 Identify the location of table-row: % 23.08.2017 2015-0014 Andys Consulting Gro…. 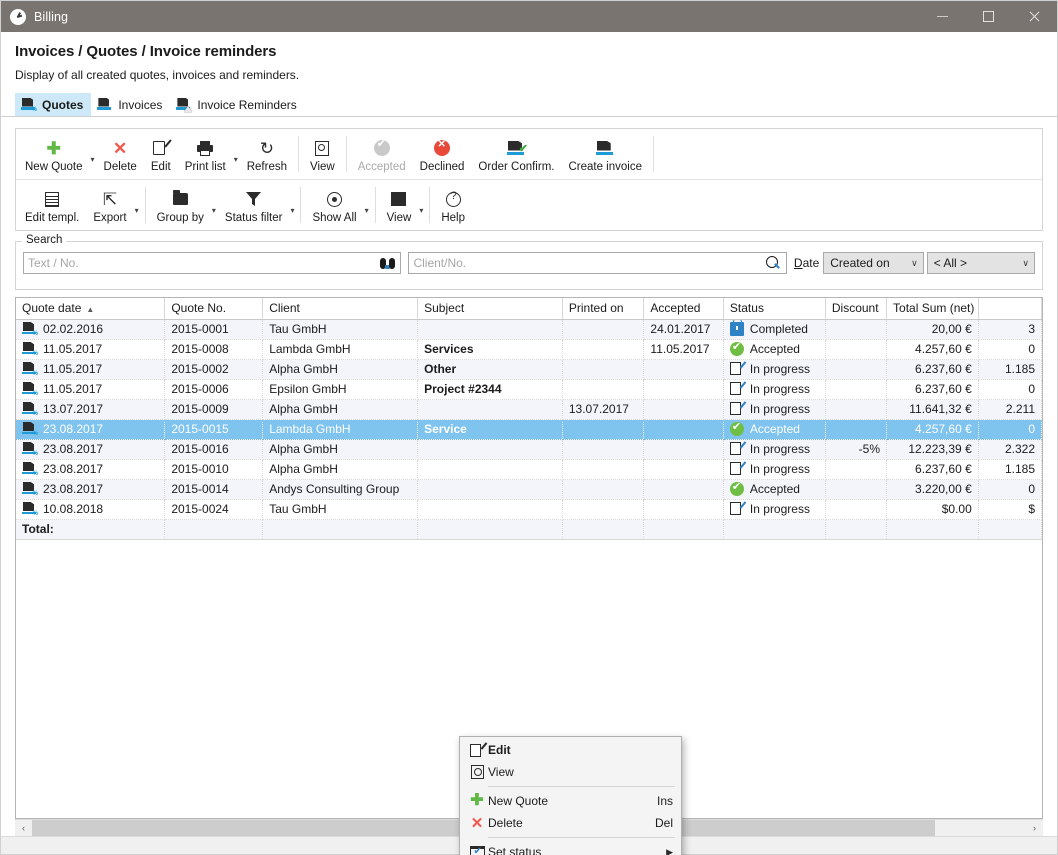
(529, 489).